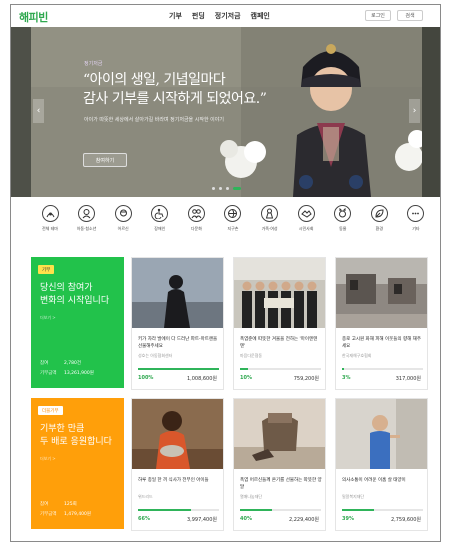 This screenshot has height=546, width=451. Describe the element at coordinates (281, 484) in the screenshot. I see `card-title: 폭염 어르신들께 온기를 선물하는 따뜻한 양말` at that location.